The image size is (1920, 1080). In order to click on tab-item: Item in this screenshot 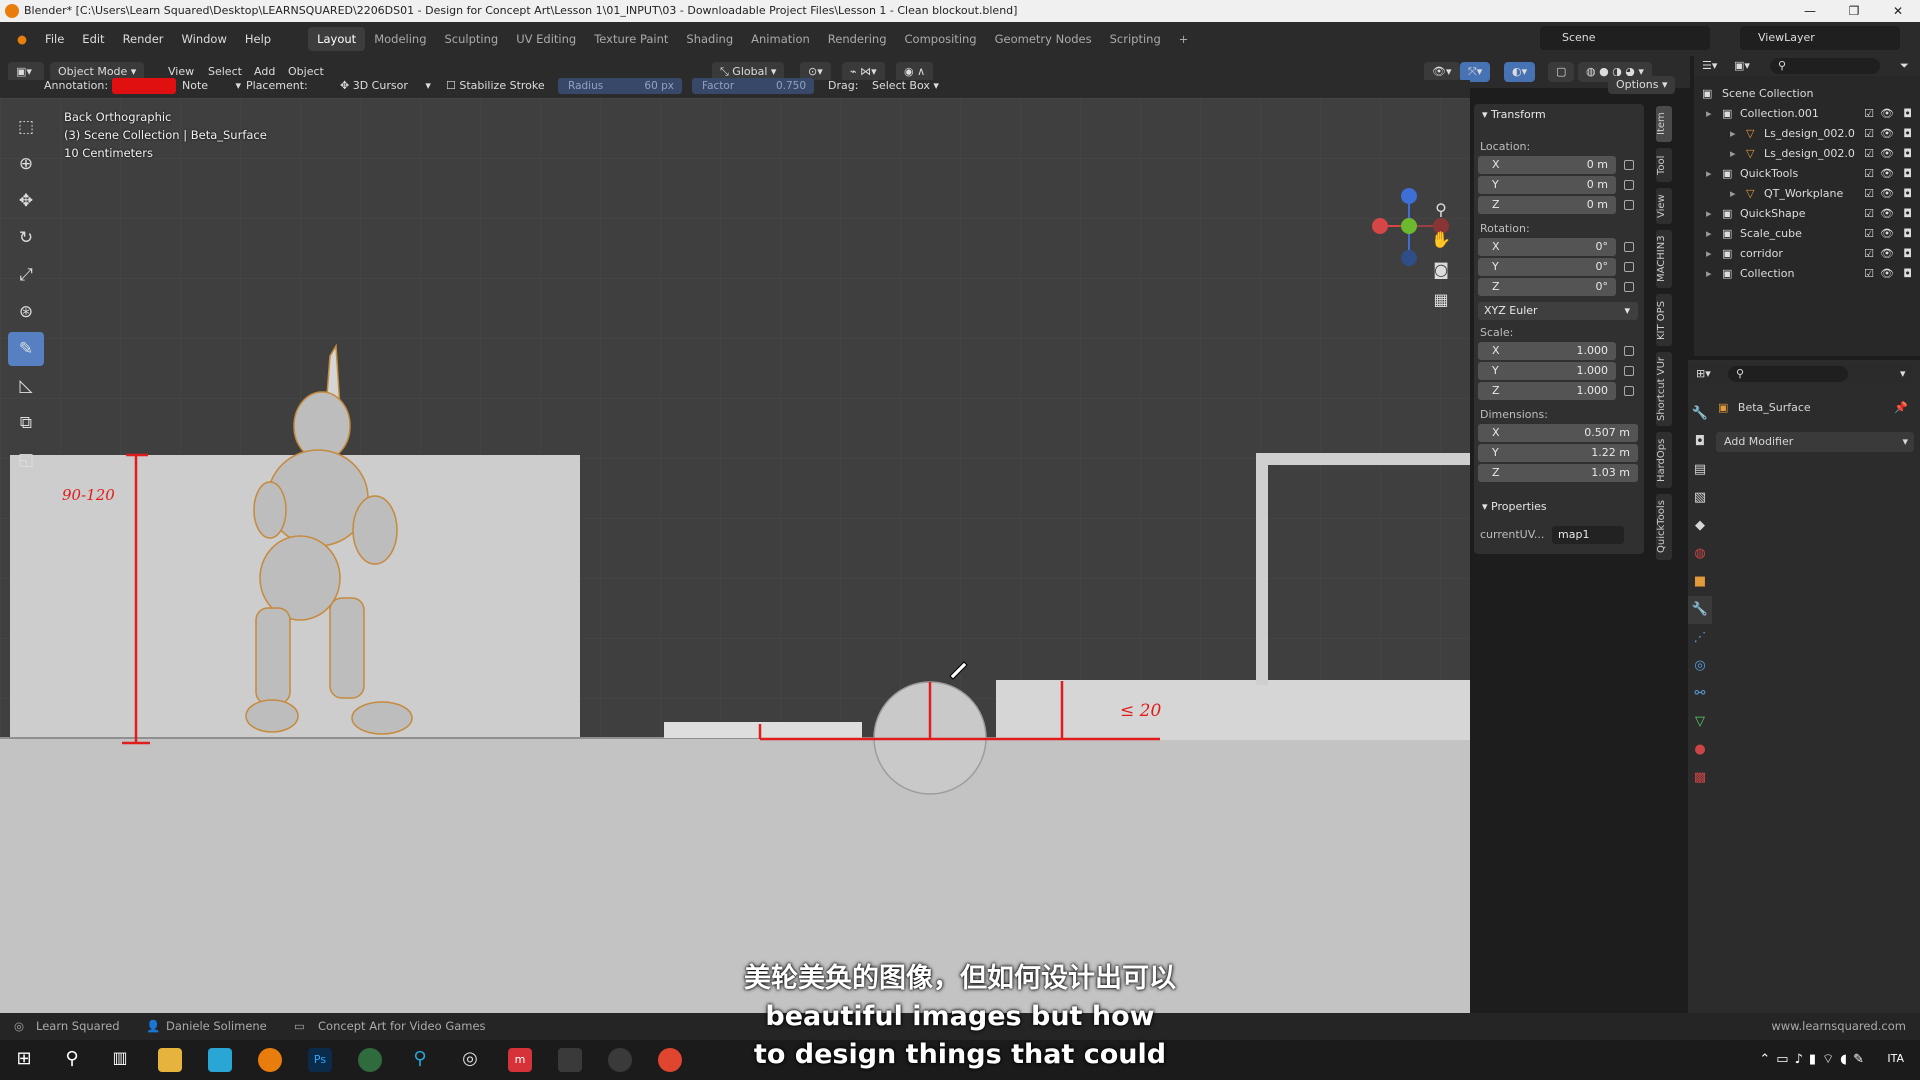, I will do `click(1664, 124)`.